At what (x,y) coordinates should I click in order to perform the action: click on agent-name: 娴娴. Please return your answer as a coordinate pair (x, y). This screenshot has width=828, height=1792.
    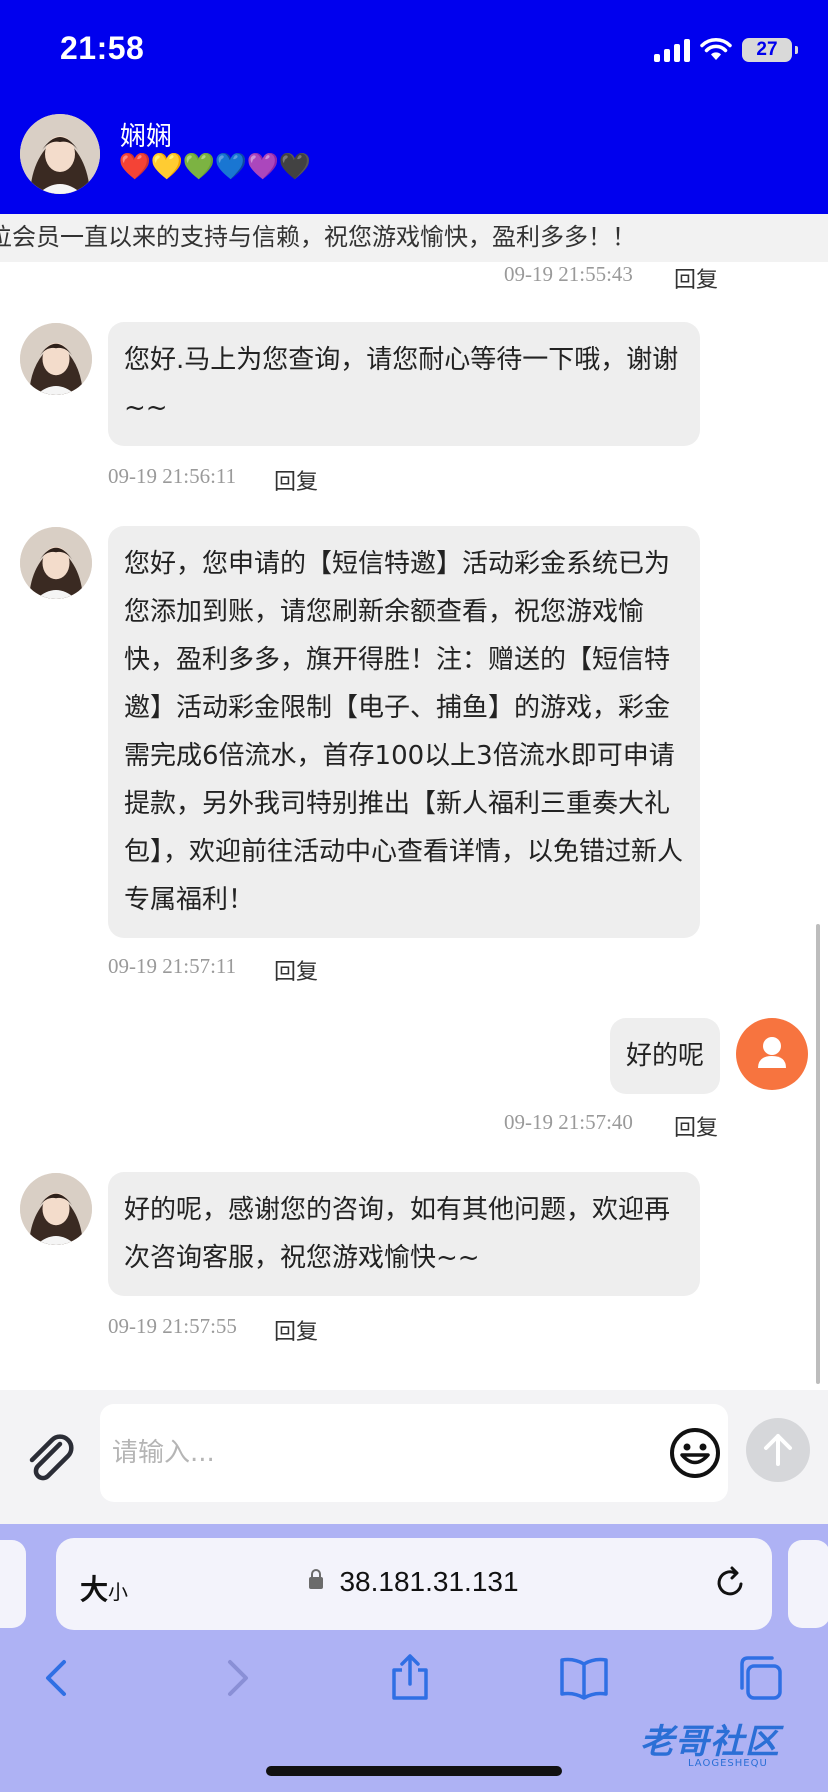
    Looking at the image, I should click on (146, 137).